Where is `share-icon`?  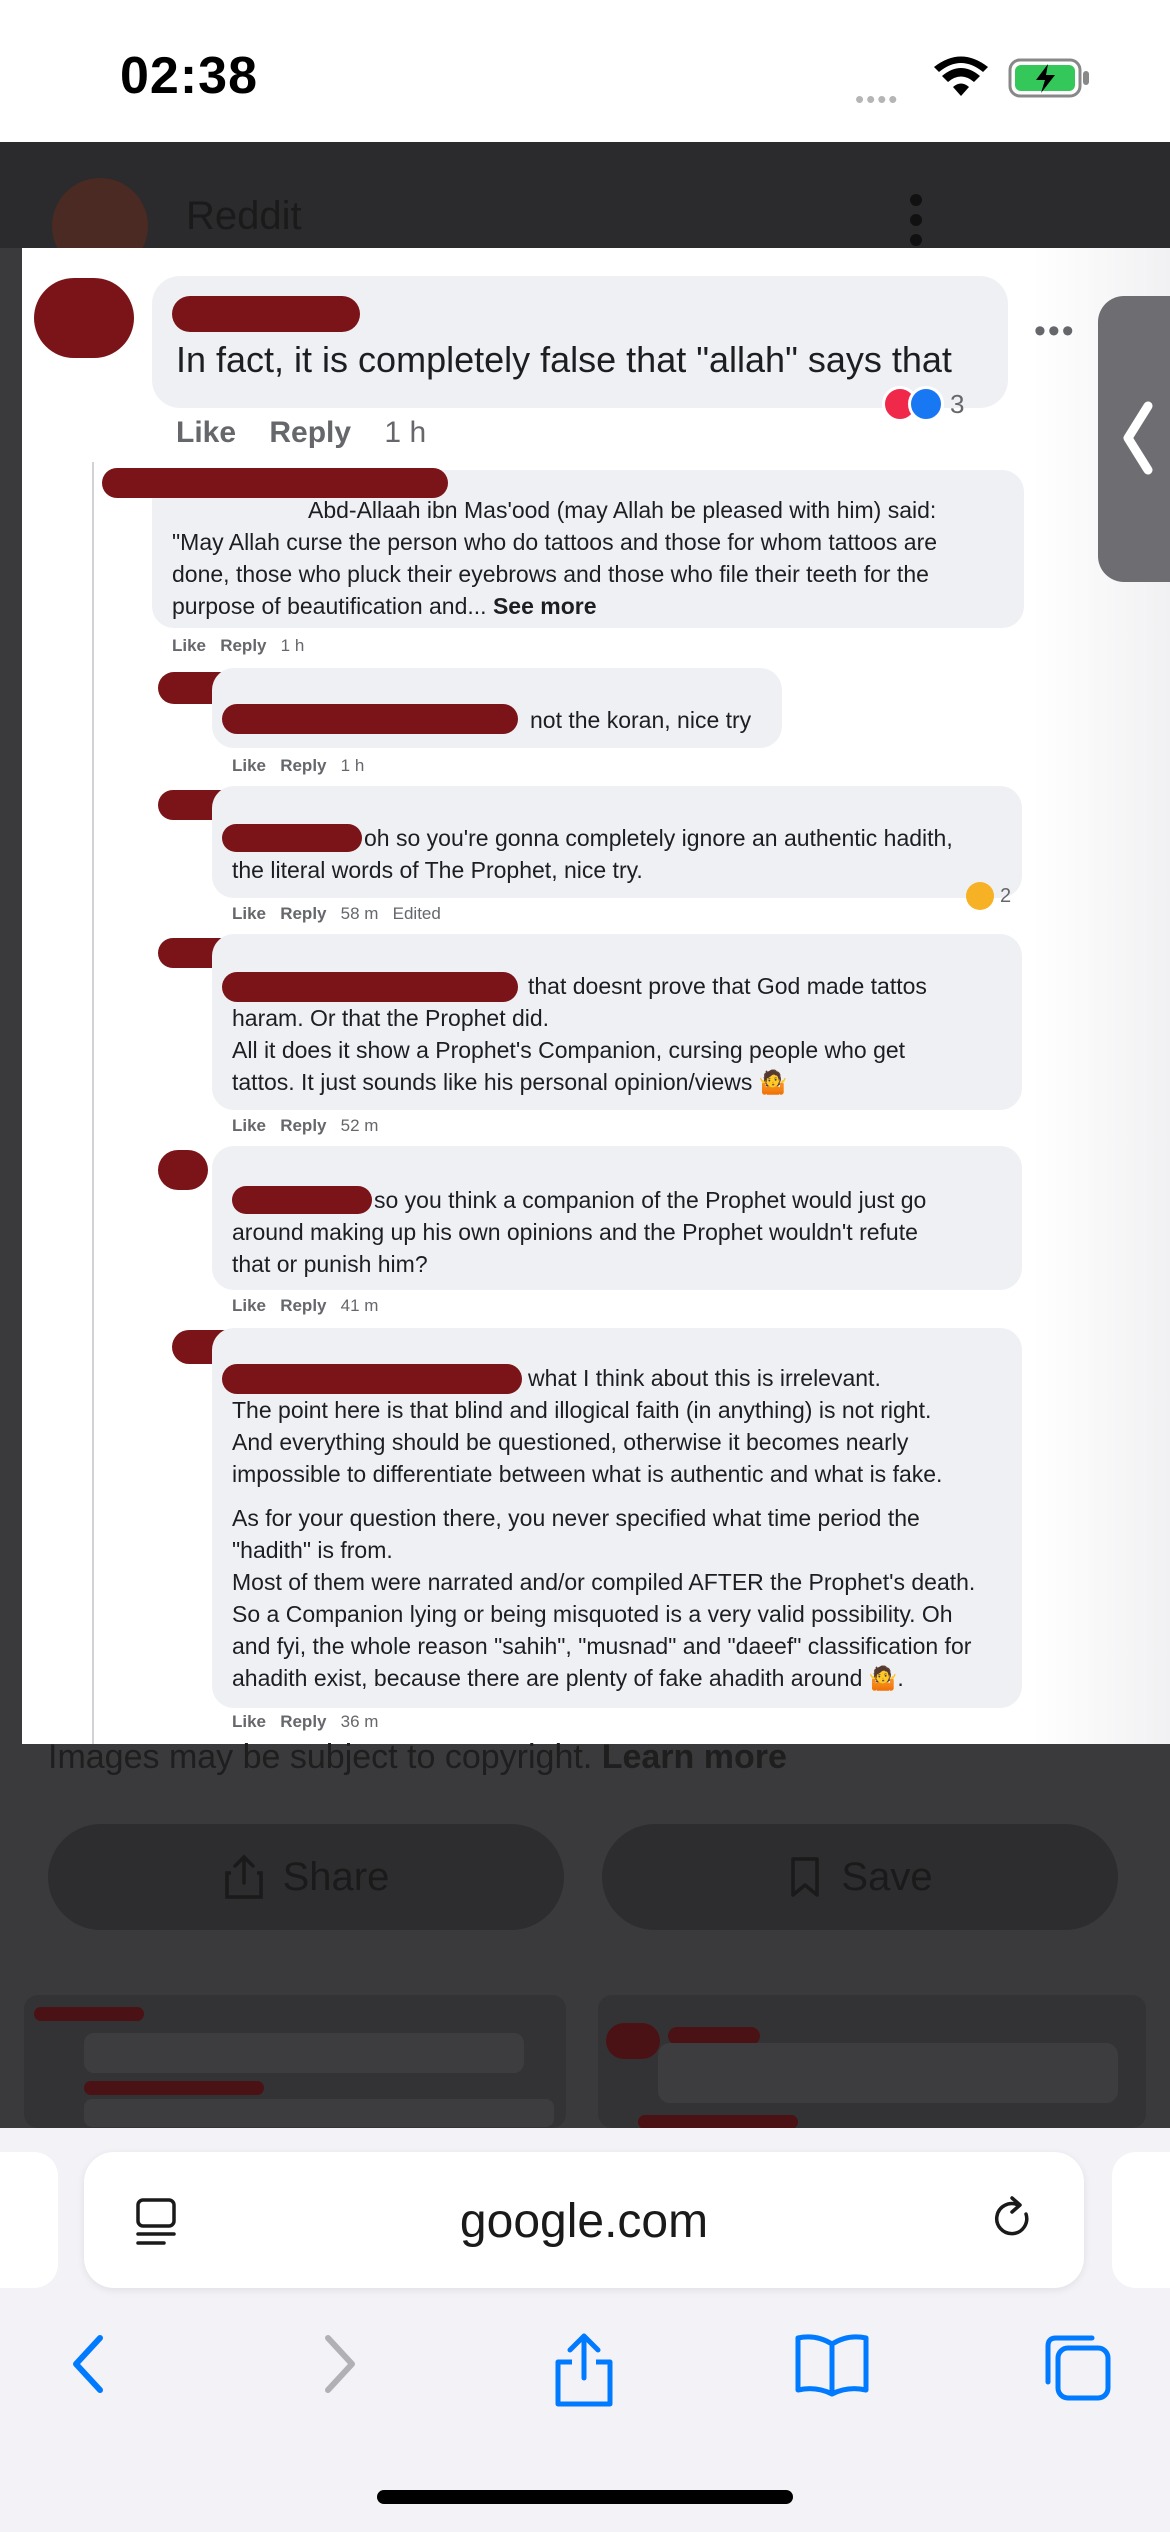
share-icon is located at coordinates (243, 1876).